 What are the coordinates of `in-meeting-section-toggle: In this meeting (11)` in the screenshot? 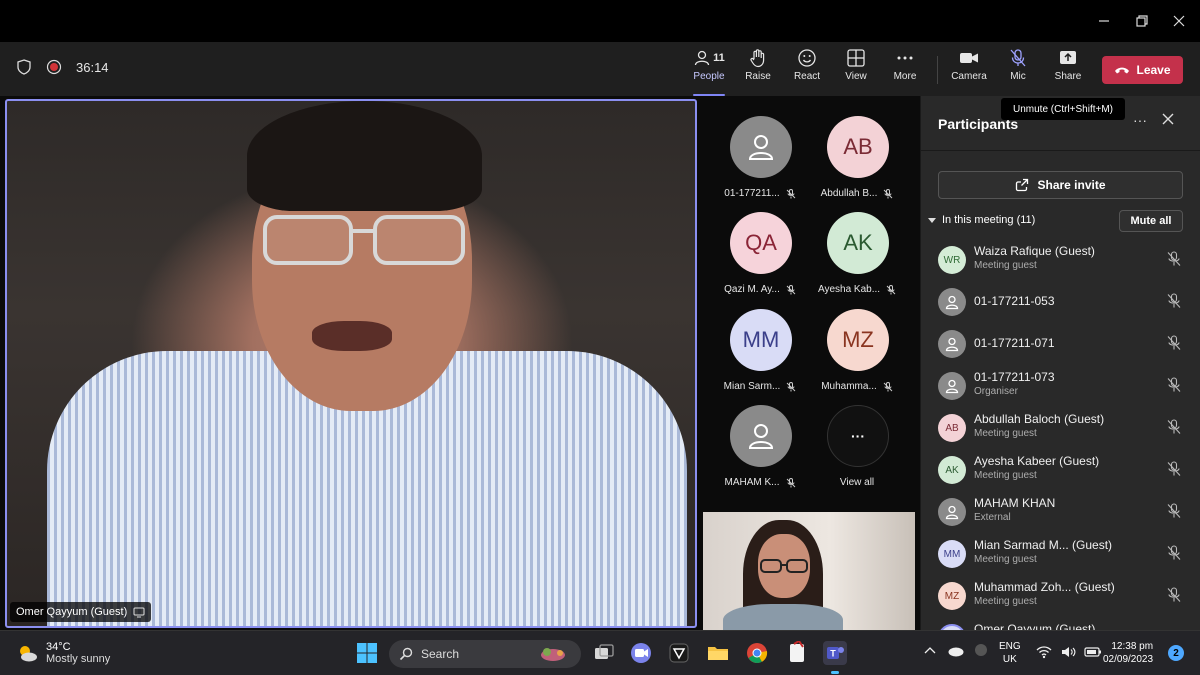 It's located at (981, 220).